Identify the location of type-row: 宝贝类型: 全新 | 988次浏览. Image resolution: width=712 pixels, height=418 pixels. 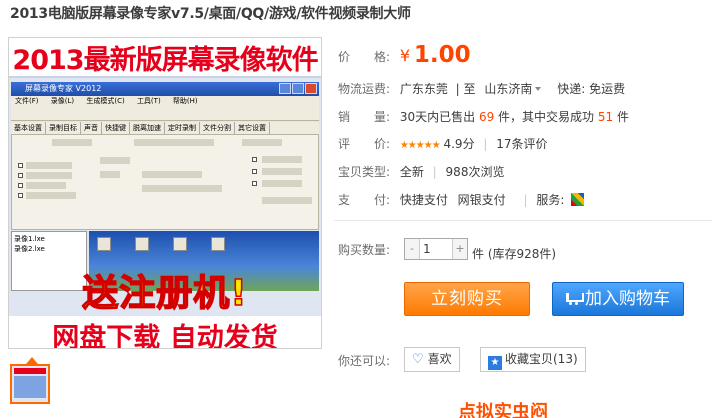
(421, 172).